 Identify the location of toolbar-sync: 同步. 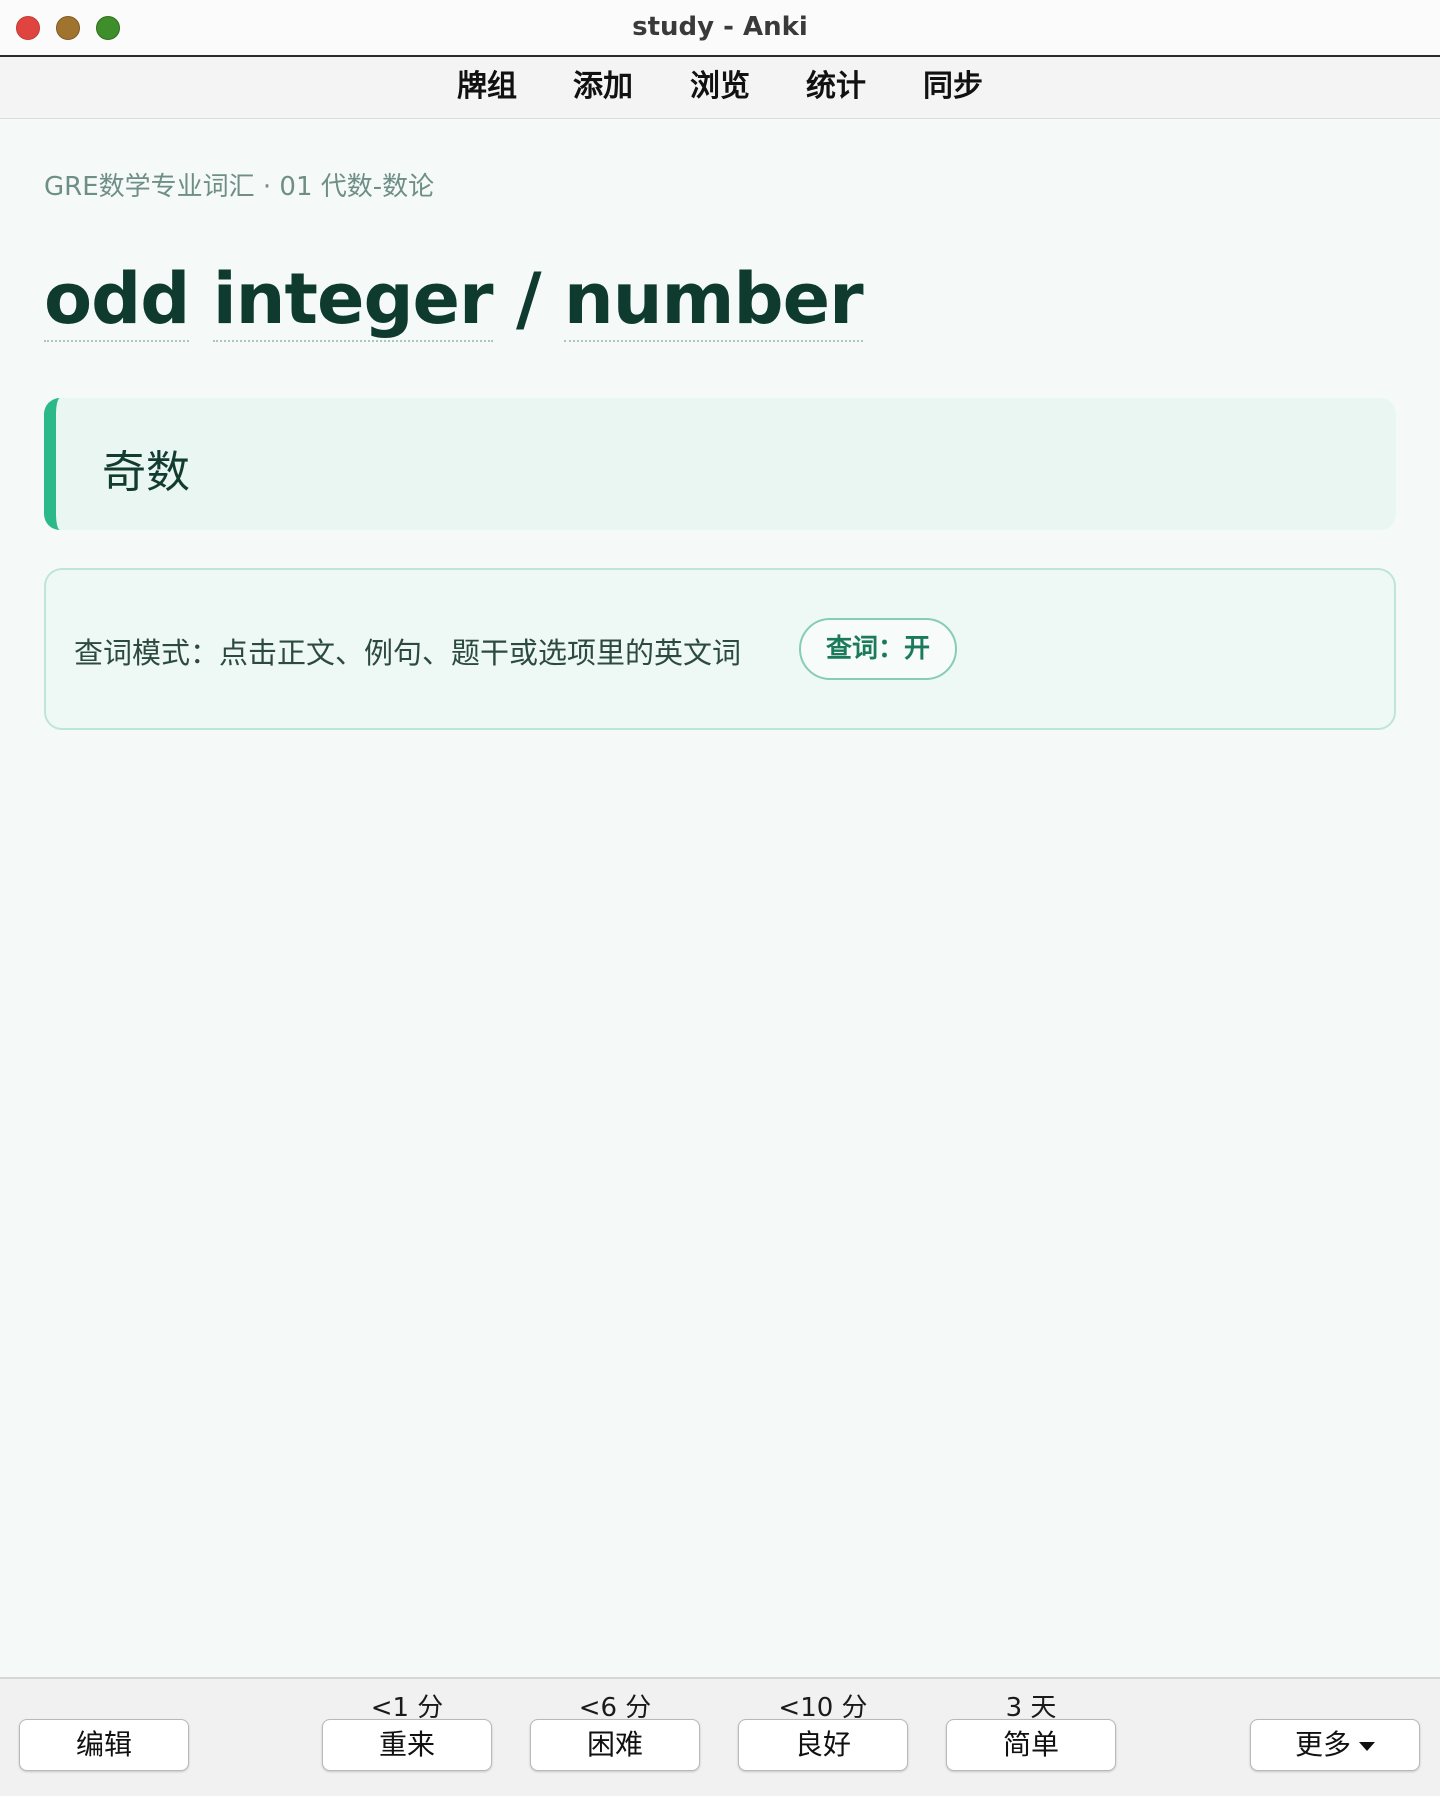
(953, 87).